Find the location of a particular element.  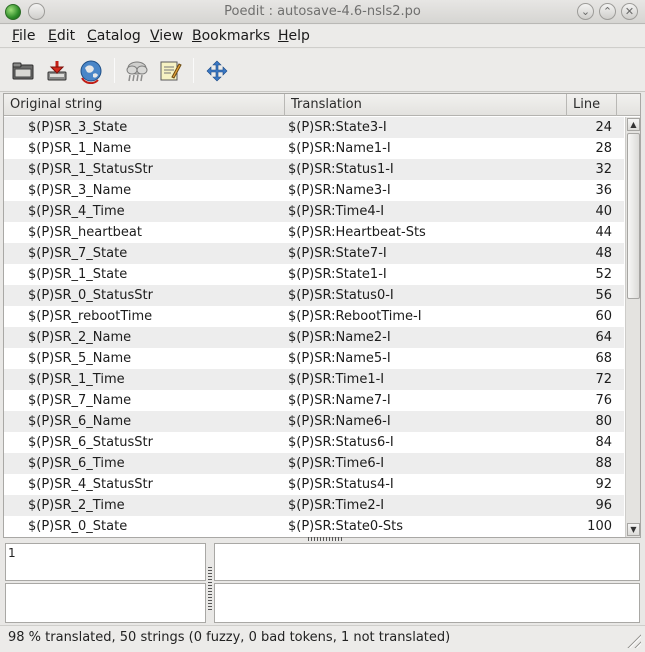

arrow-up-icon: ▲ is located at coordinates (633, 124).